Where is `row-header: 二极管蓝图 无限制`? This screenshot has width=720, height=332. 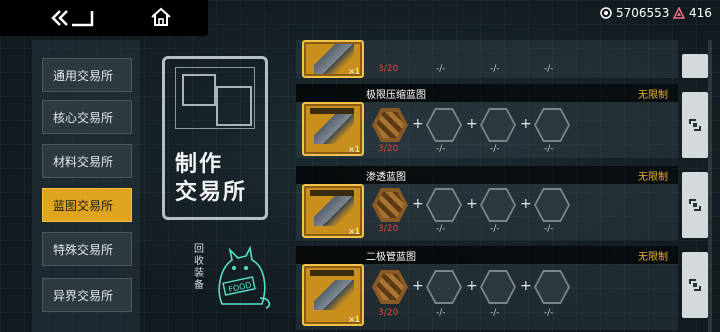 row-header: 二极管蓝图 无限制 is located at coordinates (487, 255).